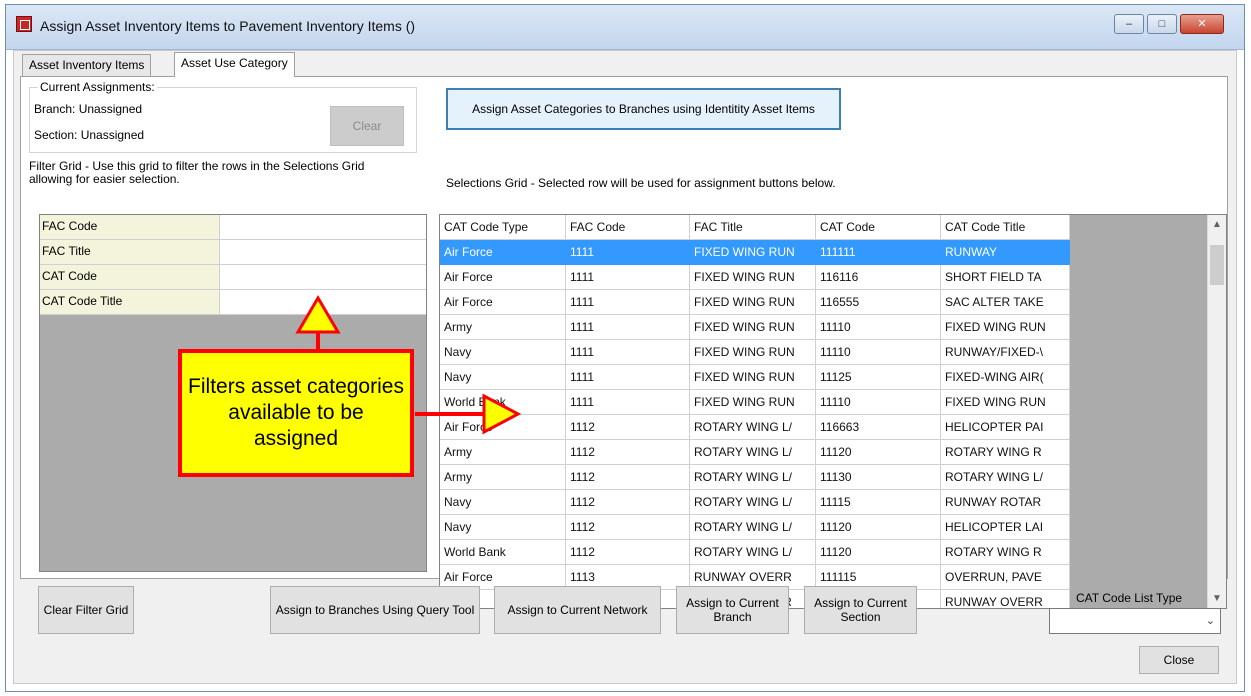 Image resolution: width=1251 pixels, height=696 pixels. Describe the element at coordinates (408, 365) in the screenshot. I see `annotation-arrows` at that location.